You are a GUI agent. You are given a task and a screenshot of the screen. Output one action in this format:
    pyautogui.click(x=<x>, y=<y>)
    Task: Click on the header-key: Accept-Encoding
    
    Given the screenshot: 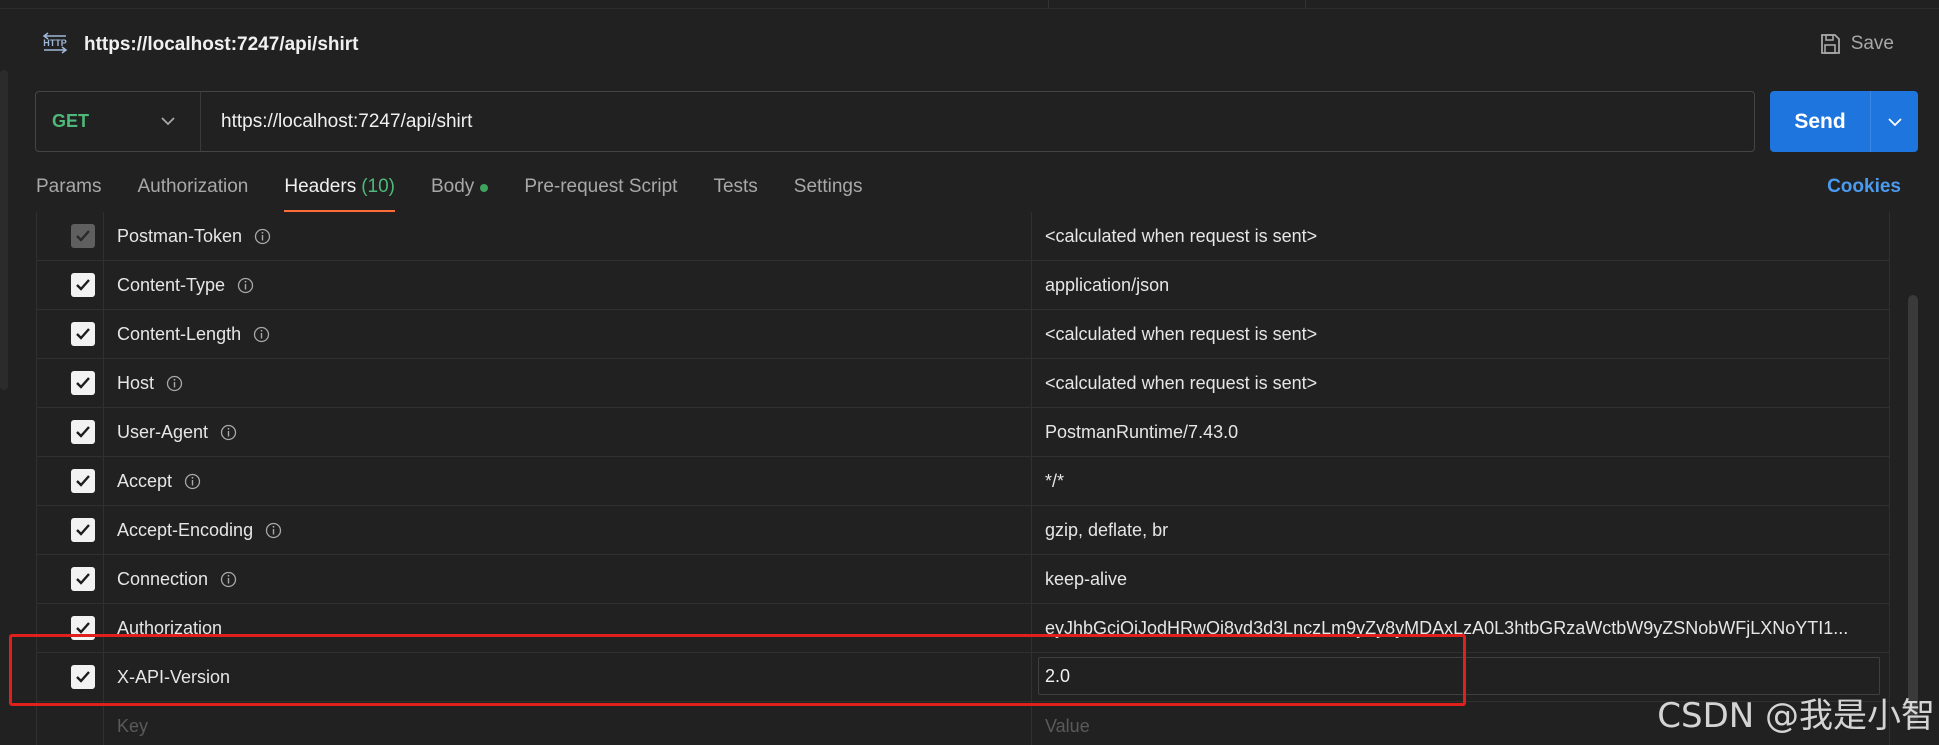 What is the action you would take?
    pyautogui.click(x=185, y=529)
    